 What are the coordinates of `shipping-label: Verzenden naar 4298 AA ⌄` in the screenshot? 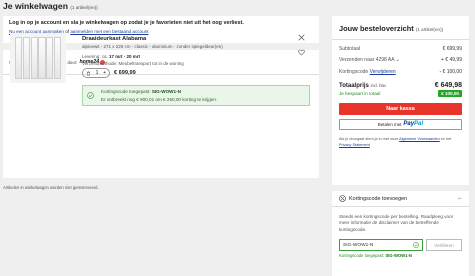 It's located at (369, 60).